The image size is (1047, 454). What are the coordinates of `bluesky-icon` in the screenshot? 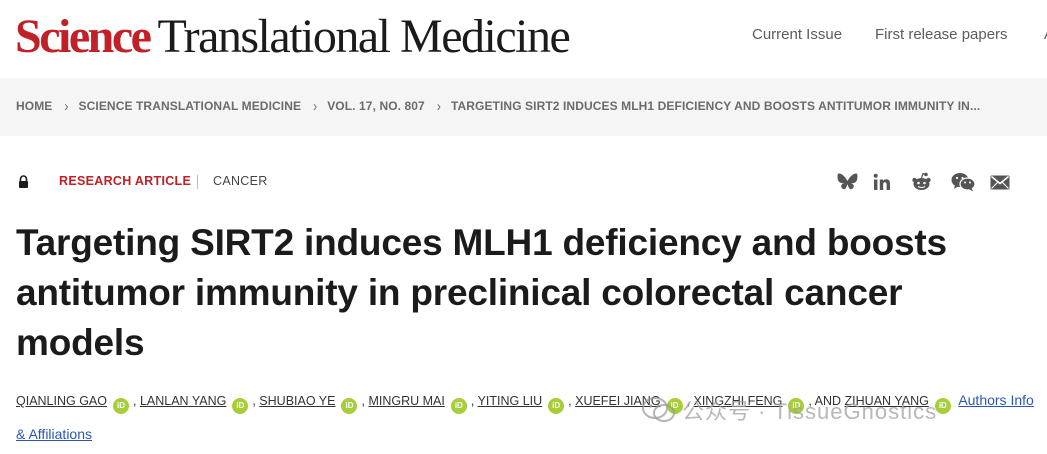 It's located at (847, 182).